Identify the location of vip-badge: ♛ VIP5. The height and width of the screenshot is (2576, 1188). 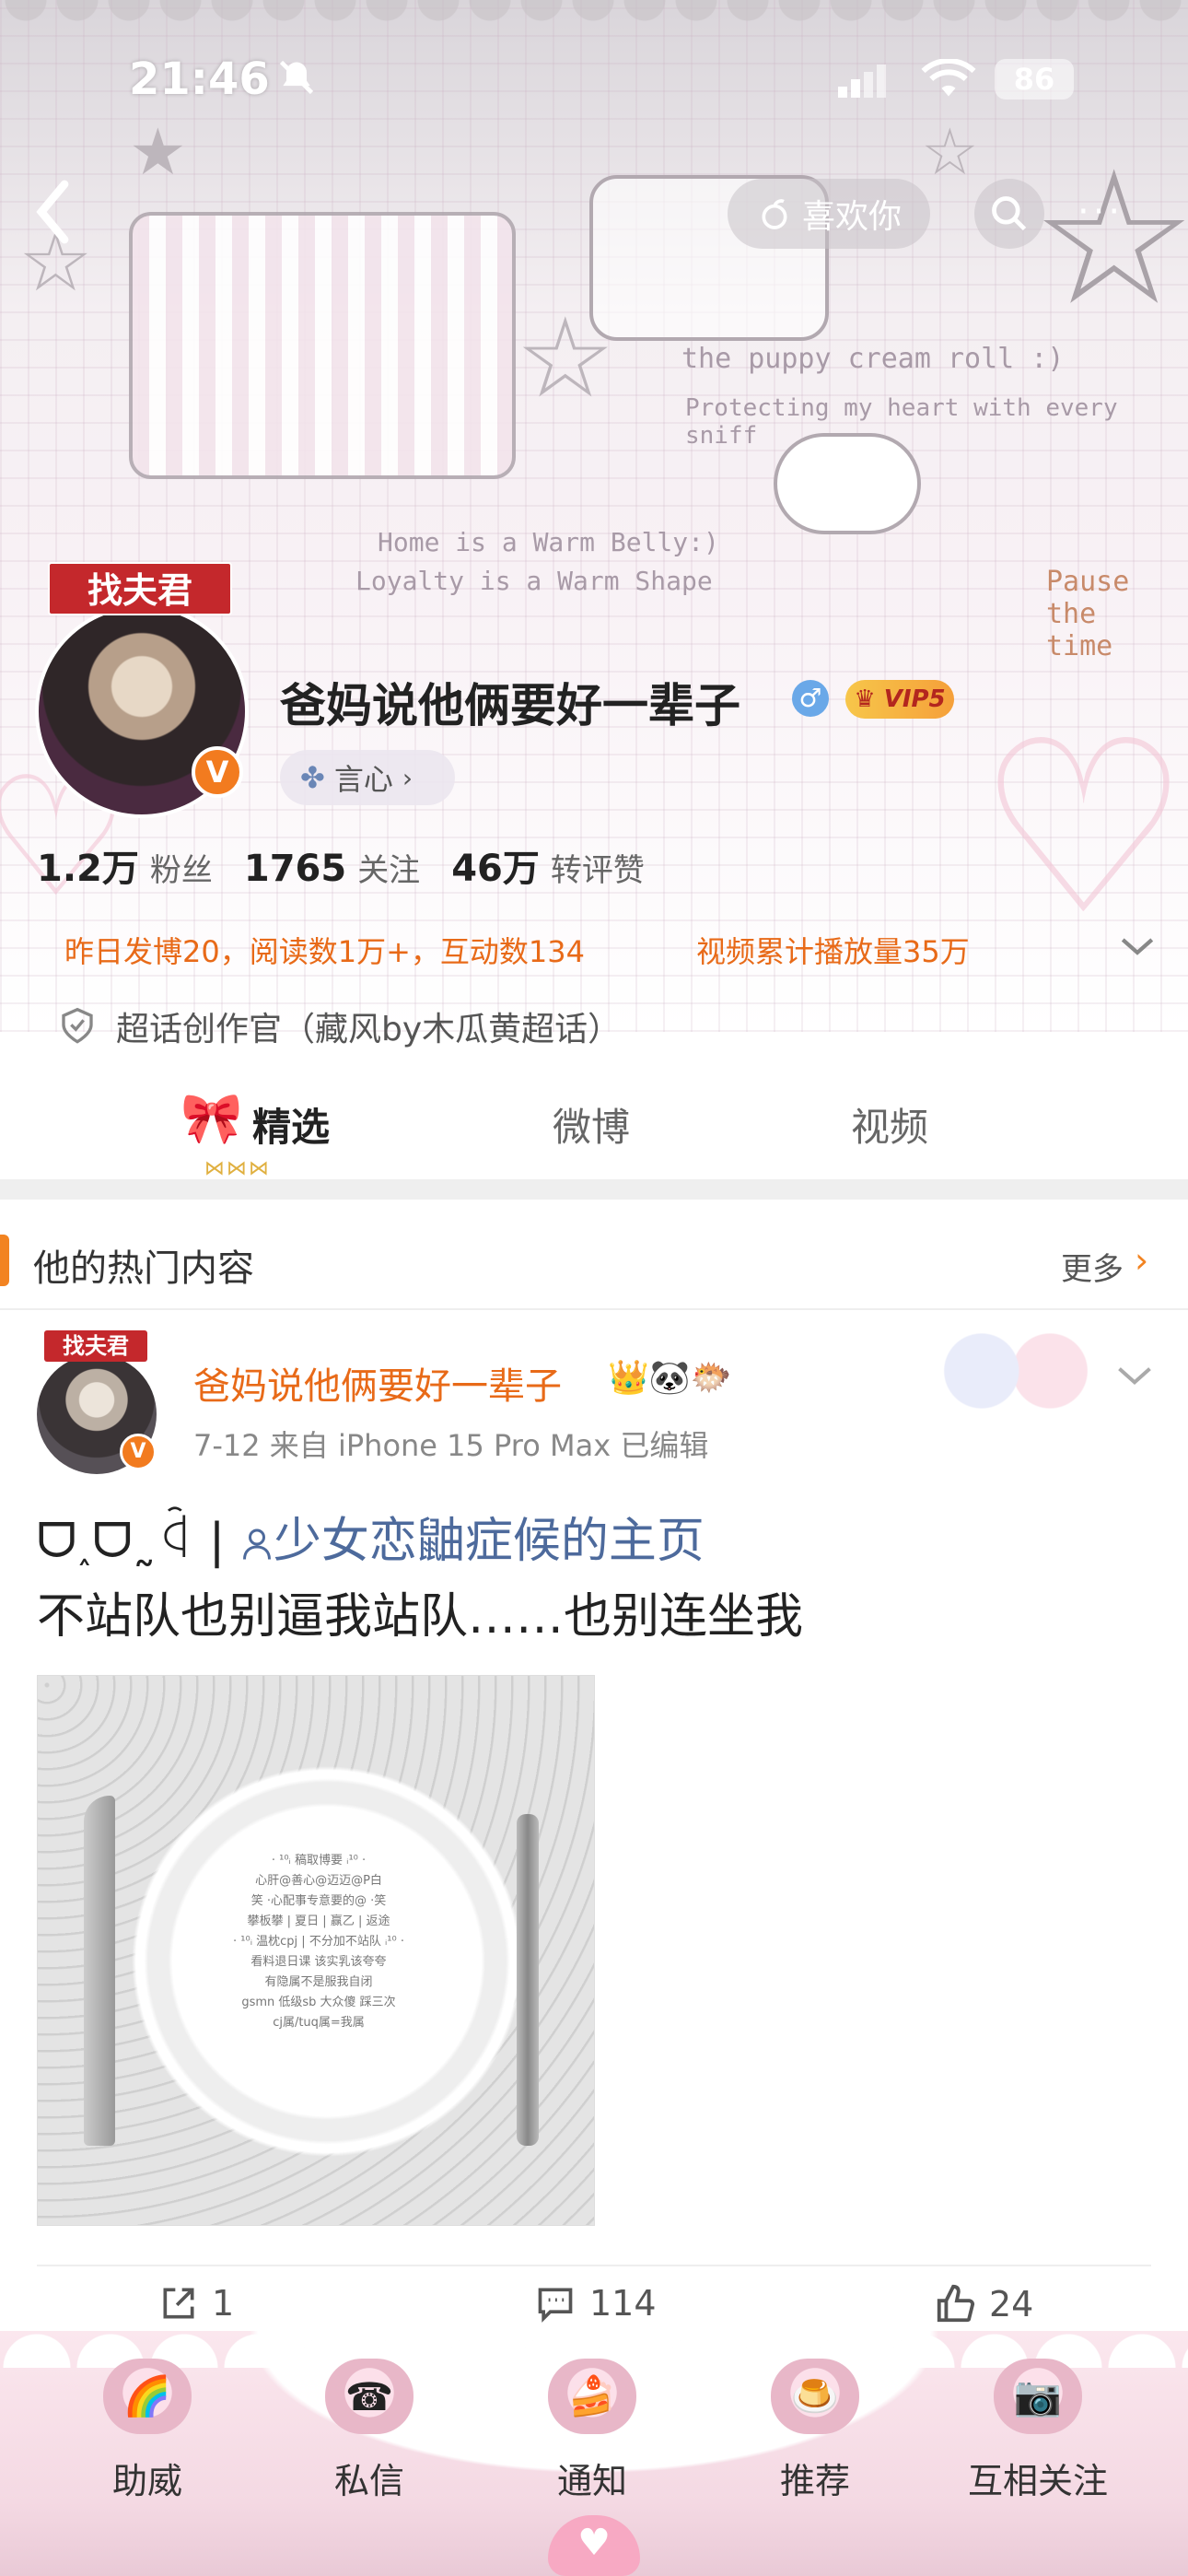
(899, 699).